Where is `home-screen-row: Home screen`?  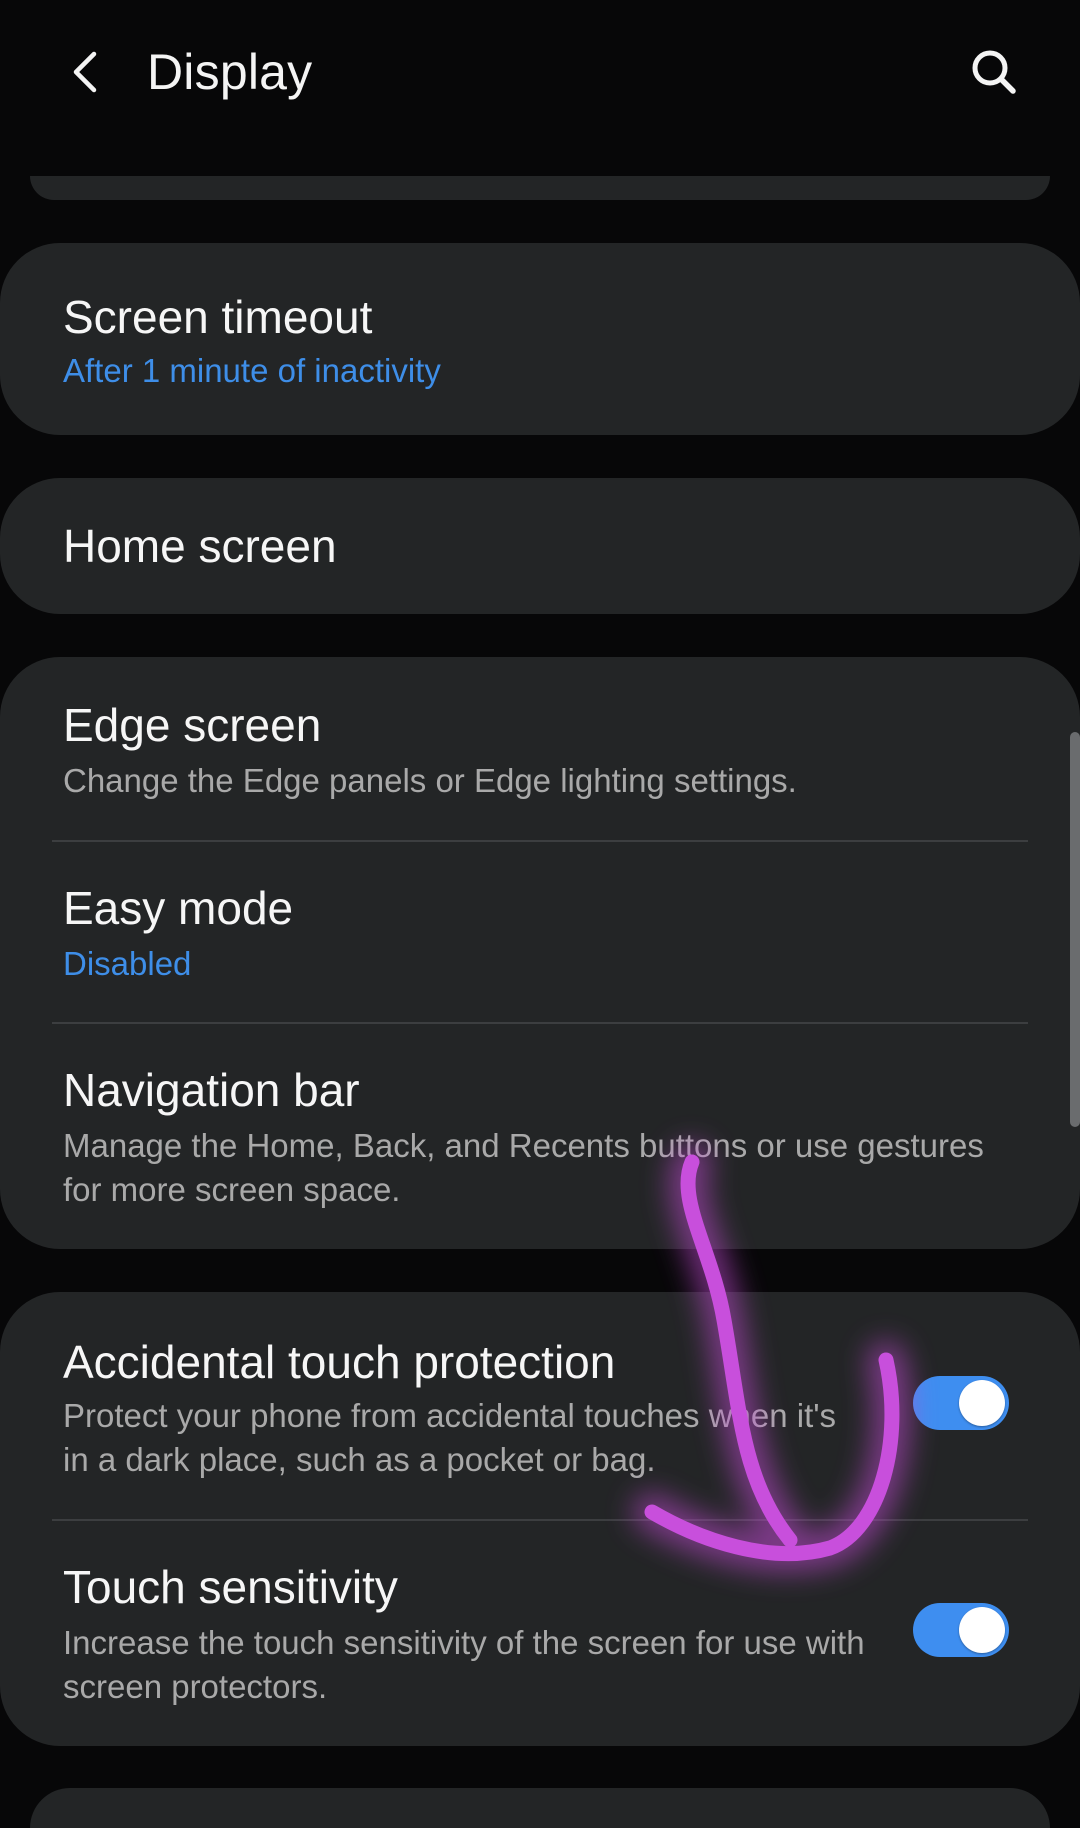 home-screen-row: Home screen is located at coordinates (540, 546).